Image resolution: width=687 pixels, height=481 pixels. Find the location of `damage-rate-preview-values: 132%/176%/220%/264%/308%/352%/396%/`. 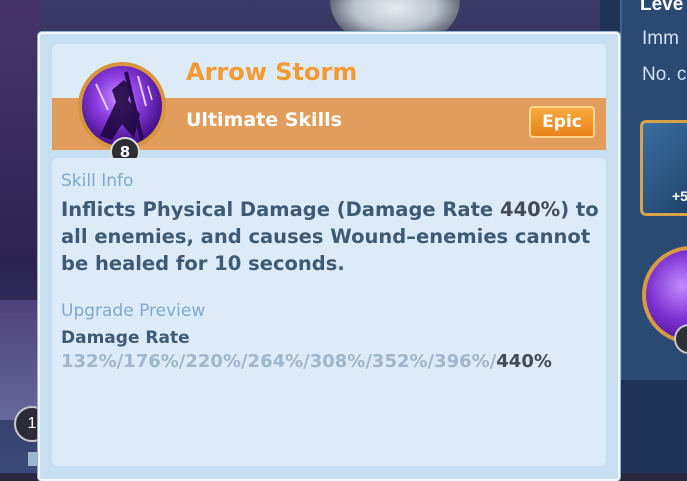

damage-rate-preview-values: 132%/176%/220%/264%/308%/352%/396%/ is located at coordinates (279, 361).